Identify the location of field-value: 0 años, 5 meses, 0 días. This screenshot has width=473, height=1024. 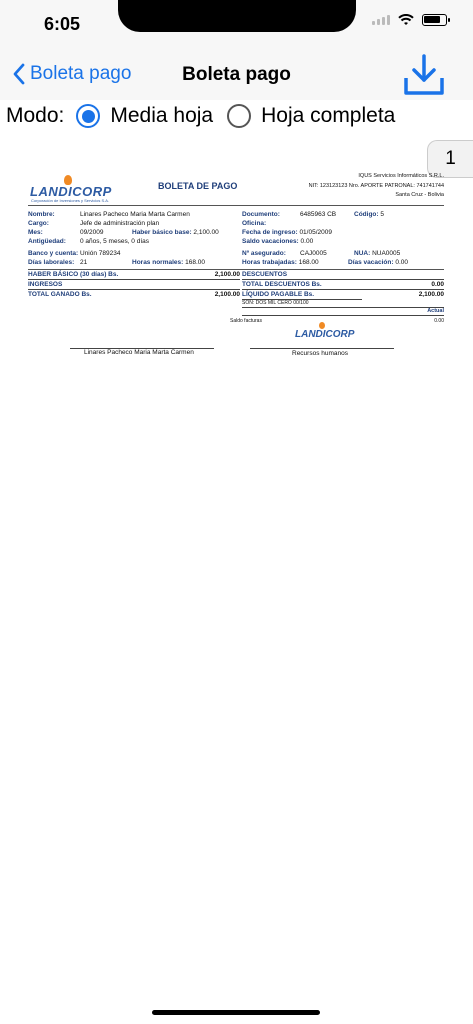
(115, 241).